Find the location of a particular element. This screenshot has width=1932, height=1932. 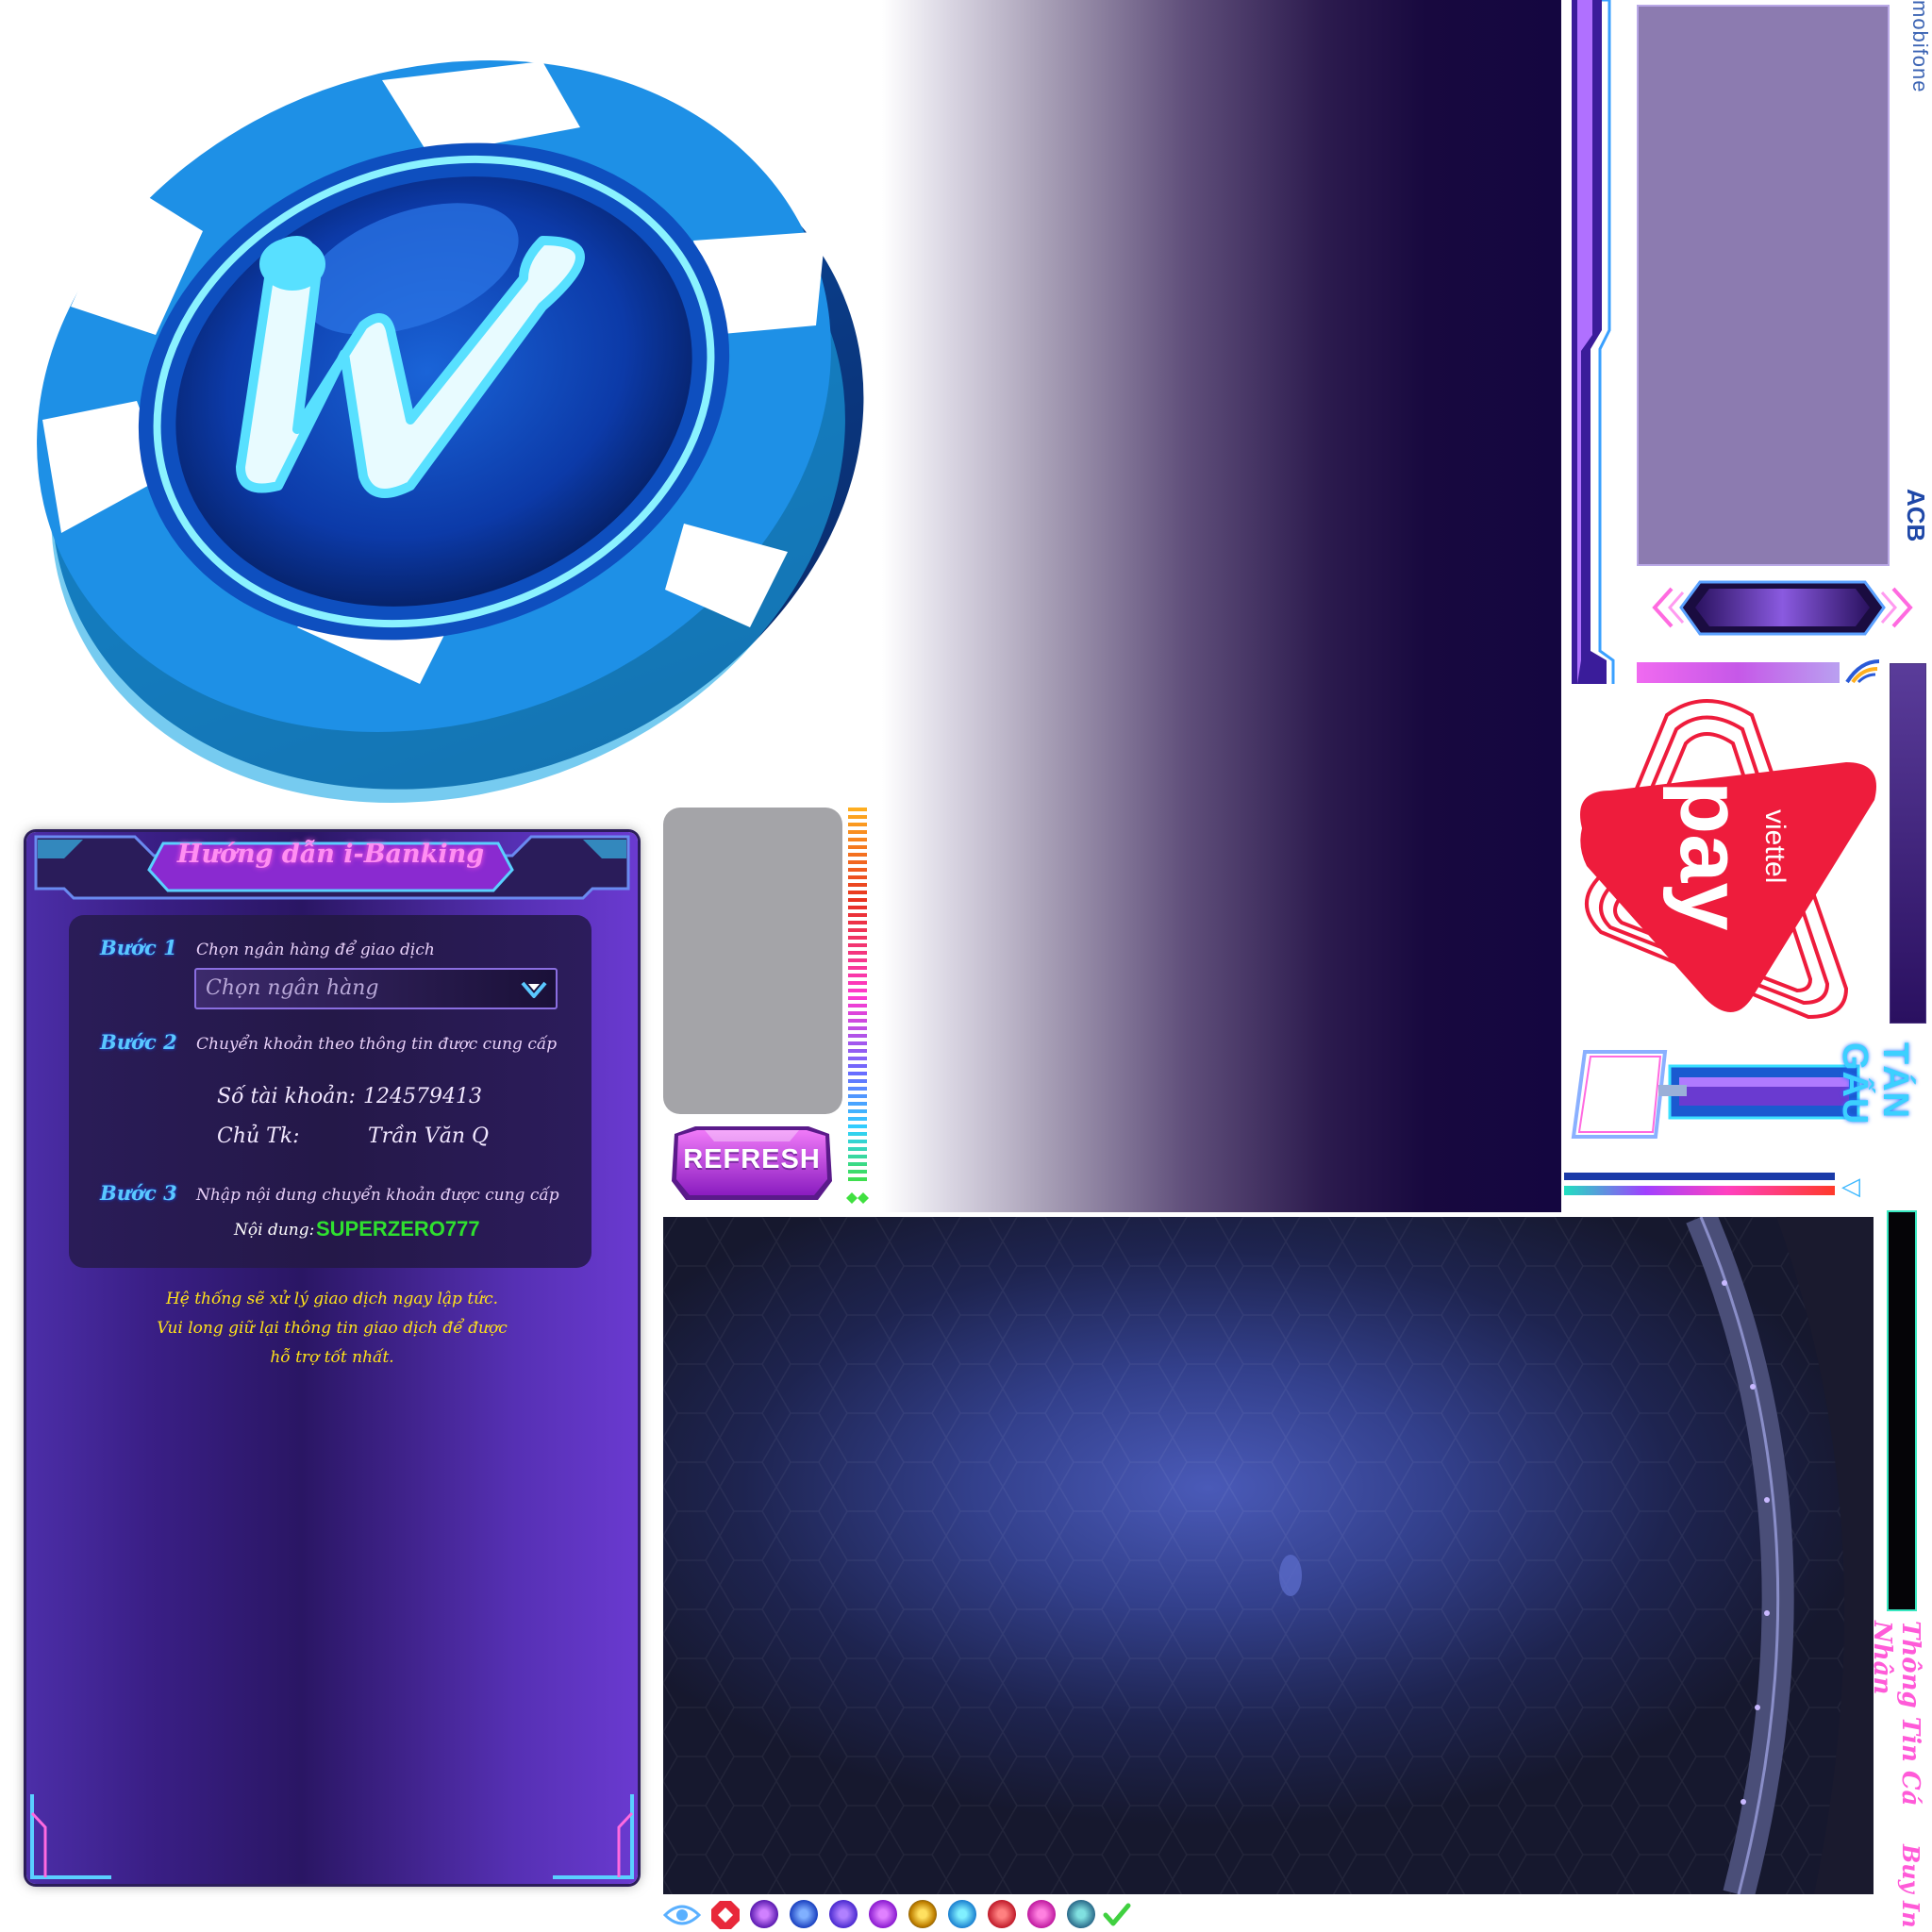

chat-scroll-panel is located at coordinates (1902, 1410).